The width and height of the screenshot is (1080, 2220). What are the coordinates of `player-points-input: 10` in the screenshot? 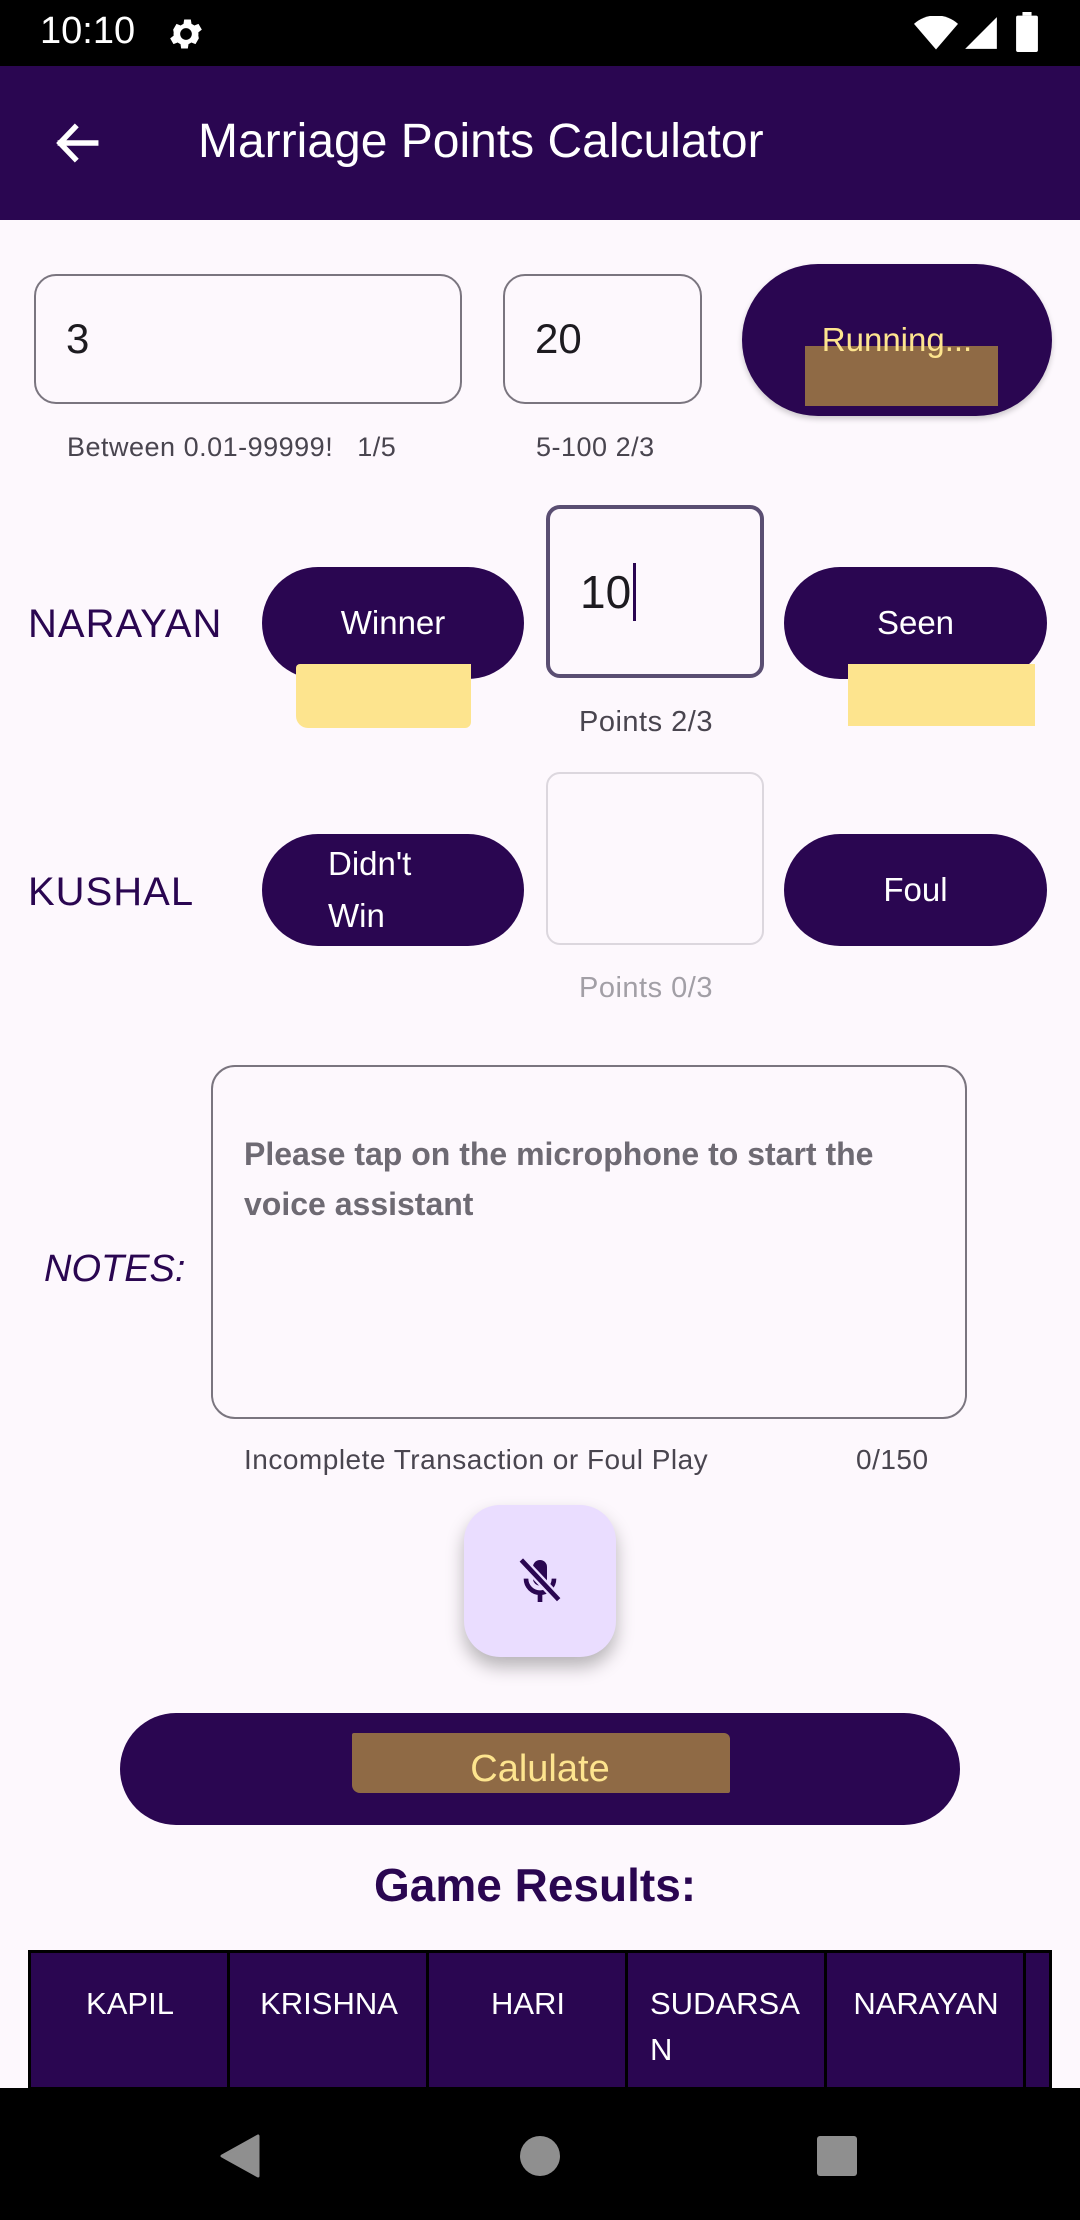 It's located at (655, 591).